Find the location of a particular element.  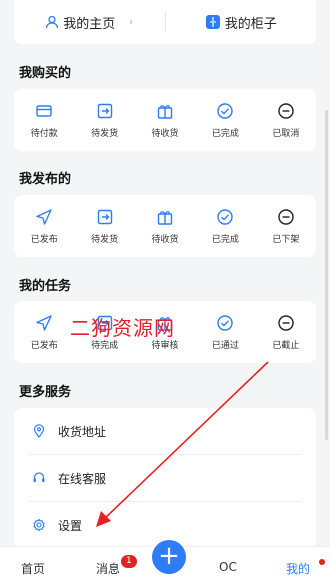

tab-messages-label: 消息 is located at coordinates (108, 569).